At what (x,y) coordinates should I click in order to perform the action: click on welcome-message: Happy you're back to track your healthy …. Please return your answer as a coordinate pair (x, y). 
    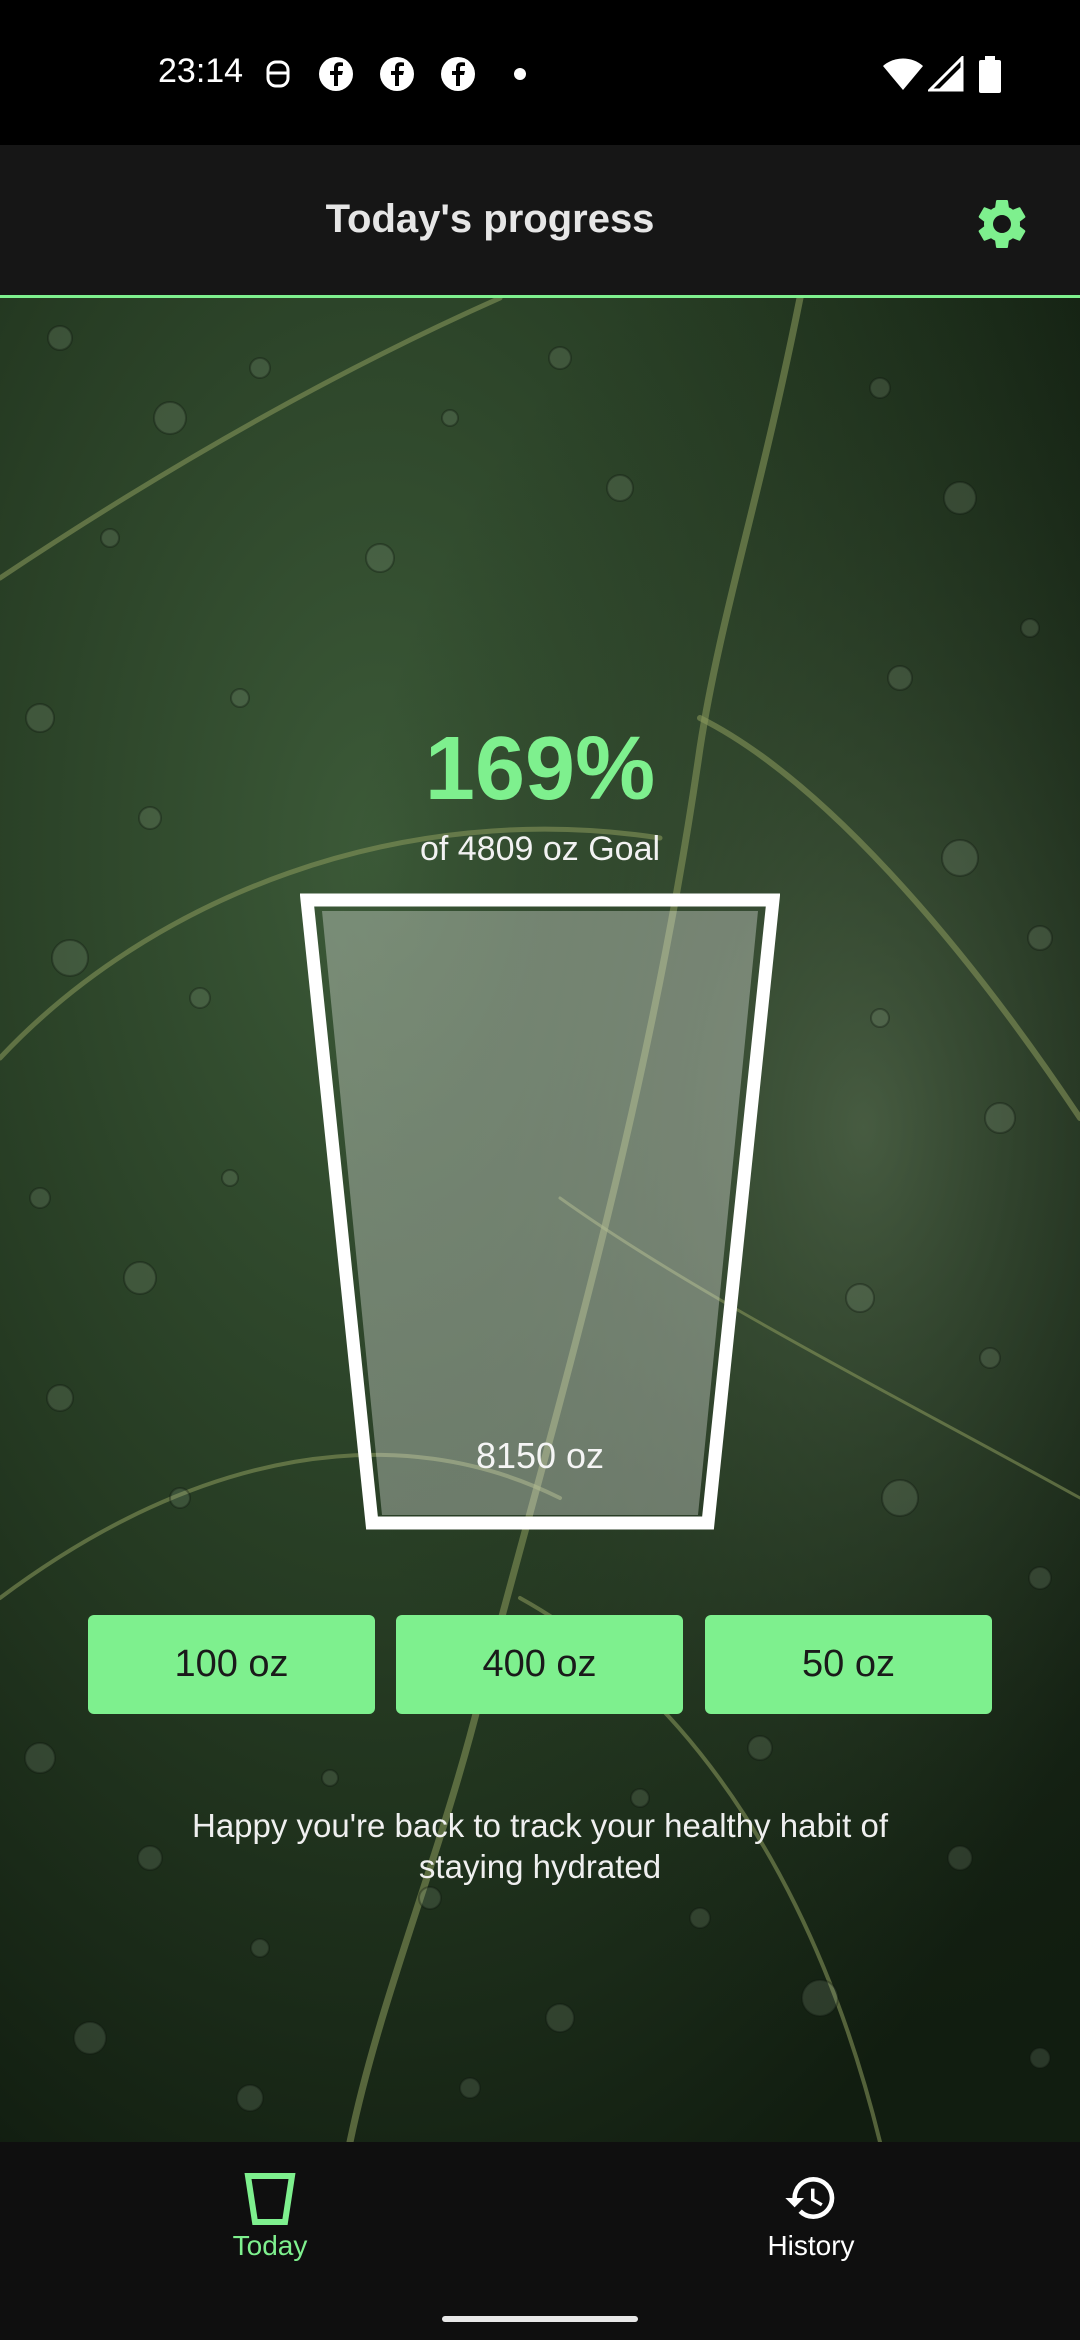
    Looking at the image, I should click on (539, 1846).